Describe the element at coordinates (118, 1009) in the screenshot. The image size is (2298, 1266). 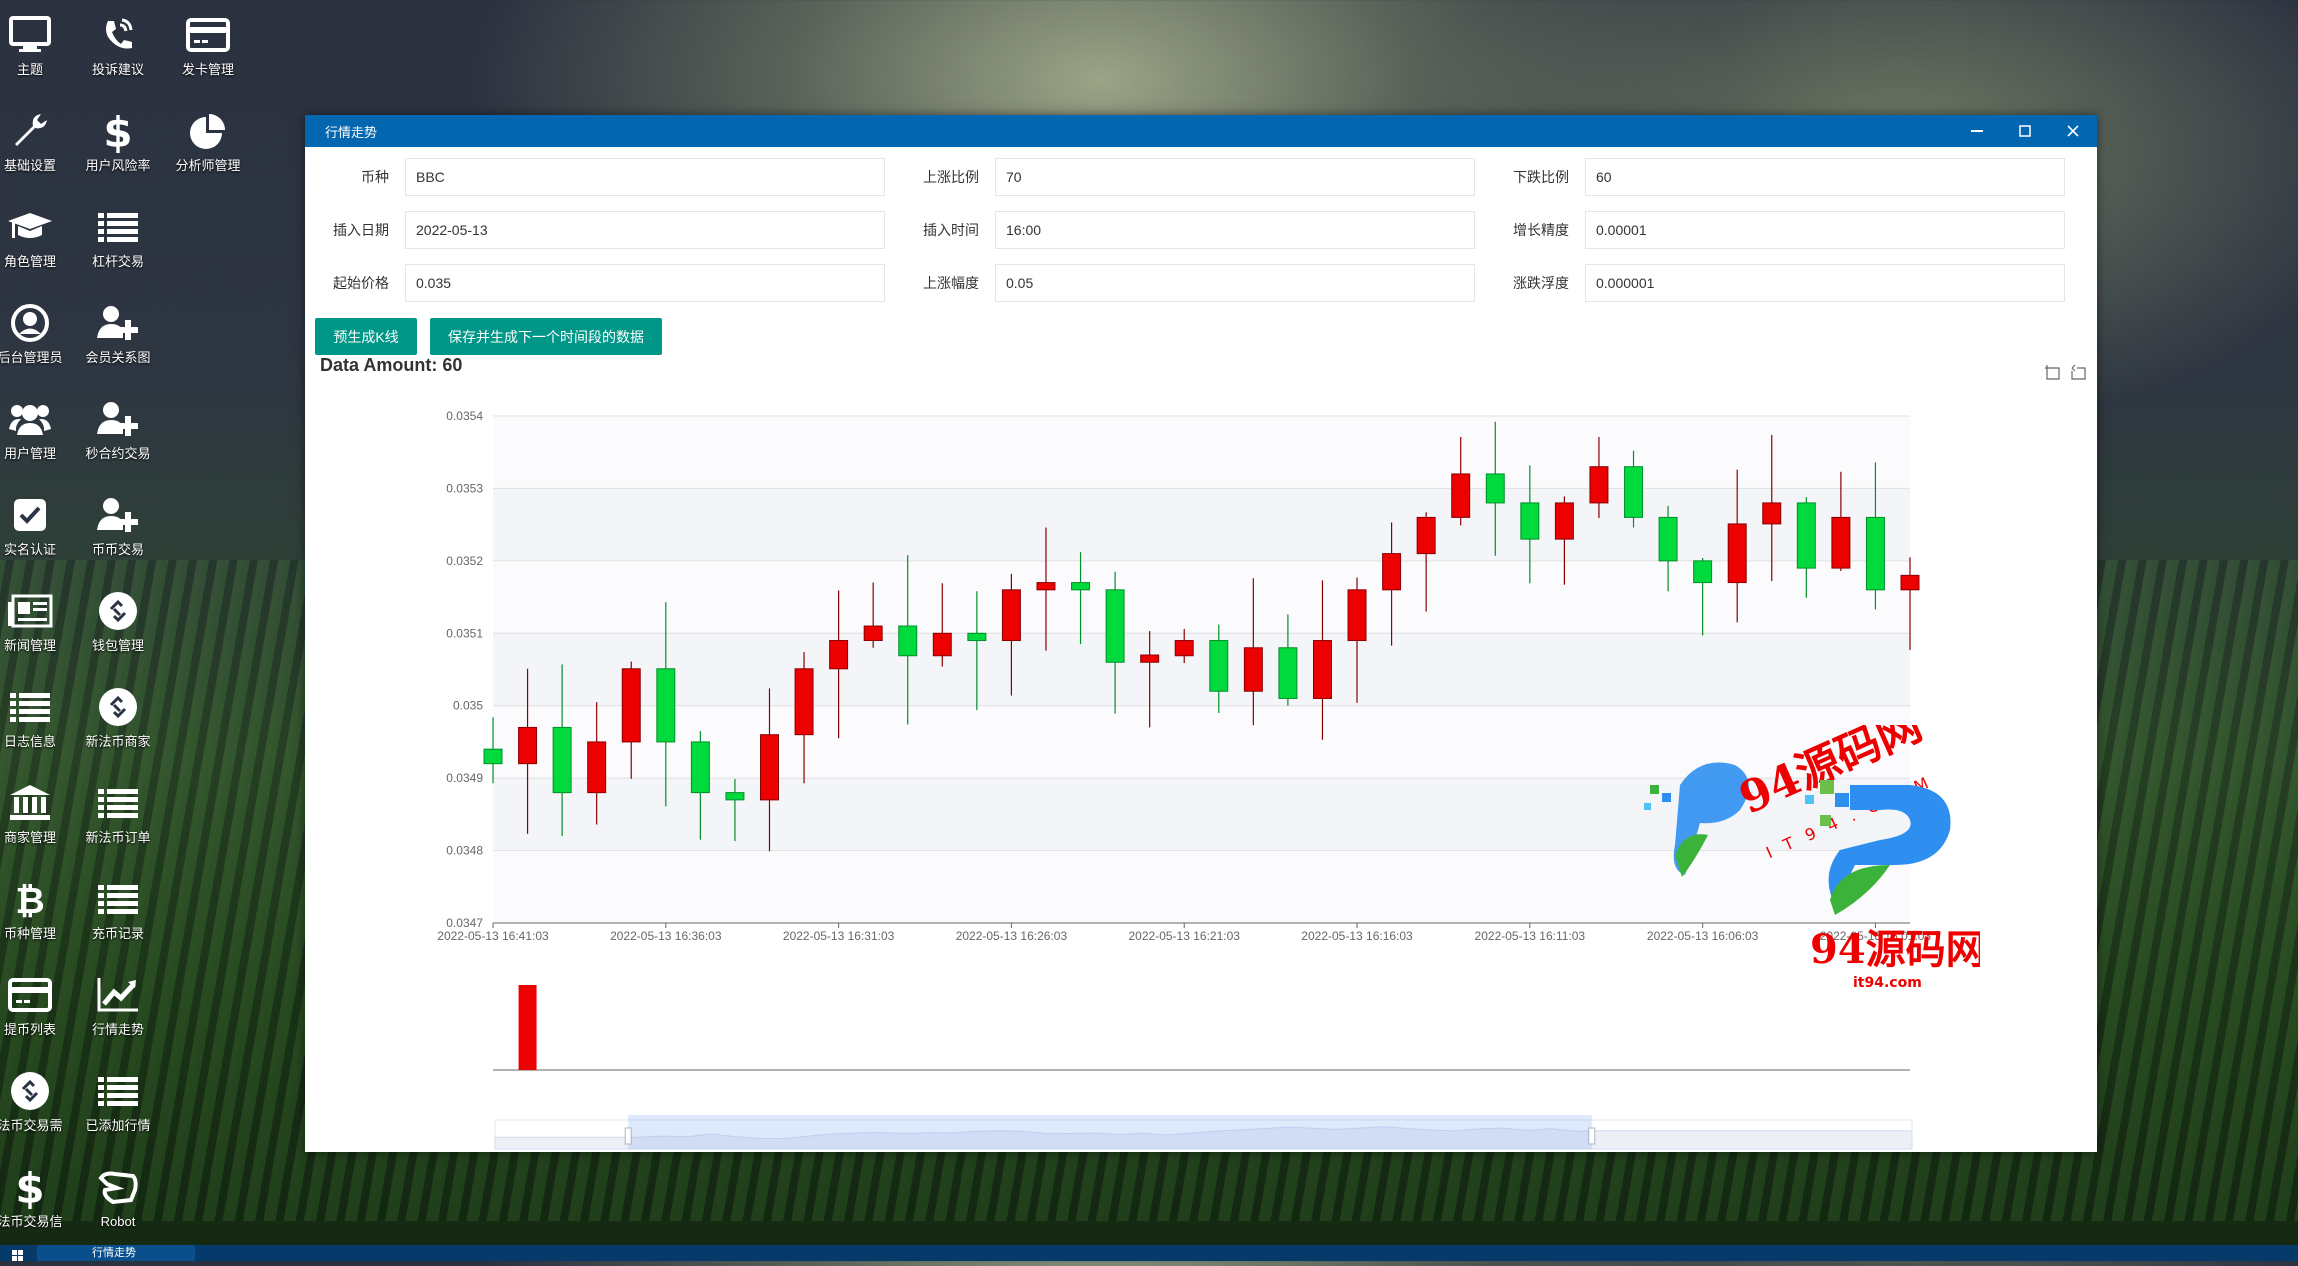
I see `desktop-icon: 行情走势` at that location.